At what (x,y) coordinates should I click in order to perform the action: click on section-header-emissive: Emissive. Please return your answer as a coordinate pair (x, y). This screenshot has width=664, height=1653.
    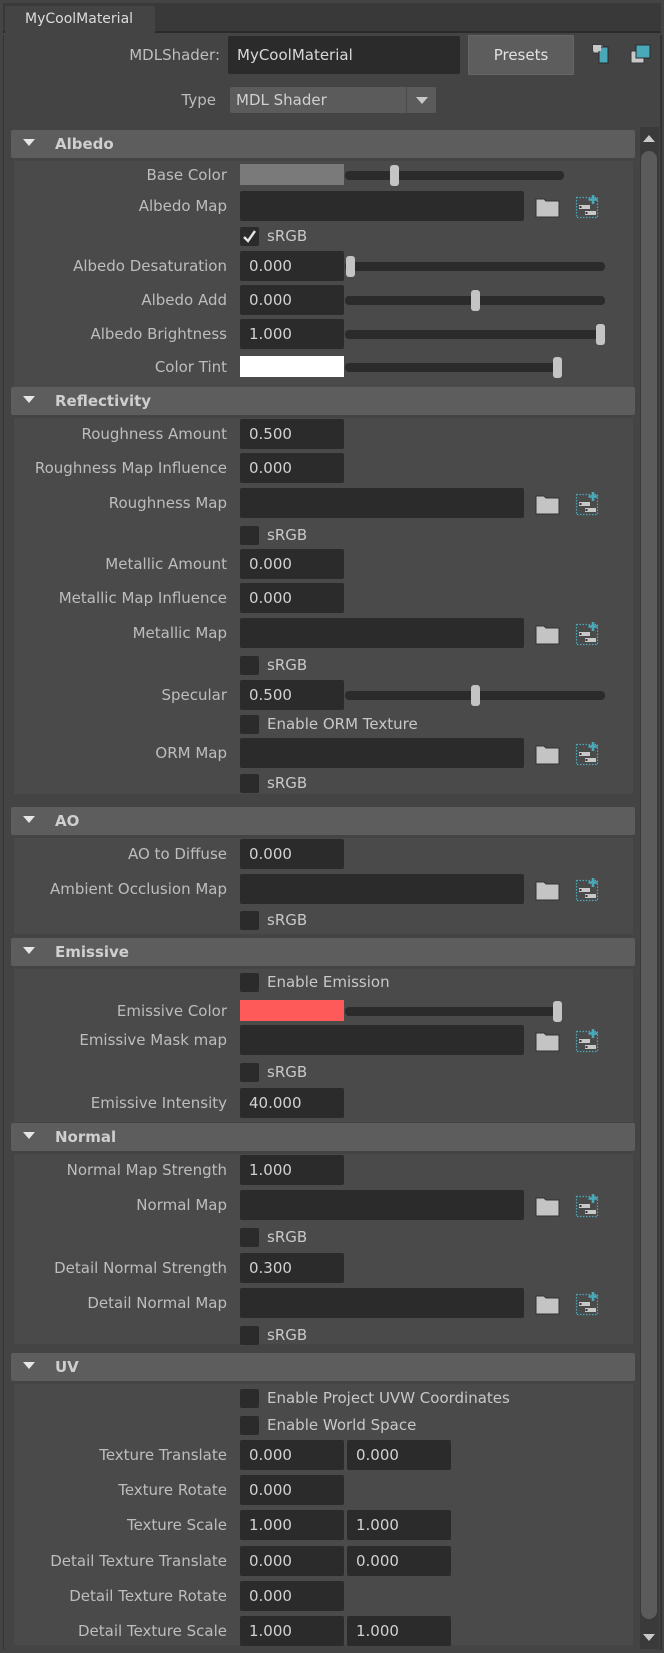
    Looking at the image, I should click on (323, 952).